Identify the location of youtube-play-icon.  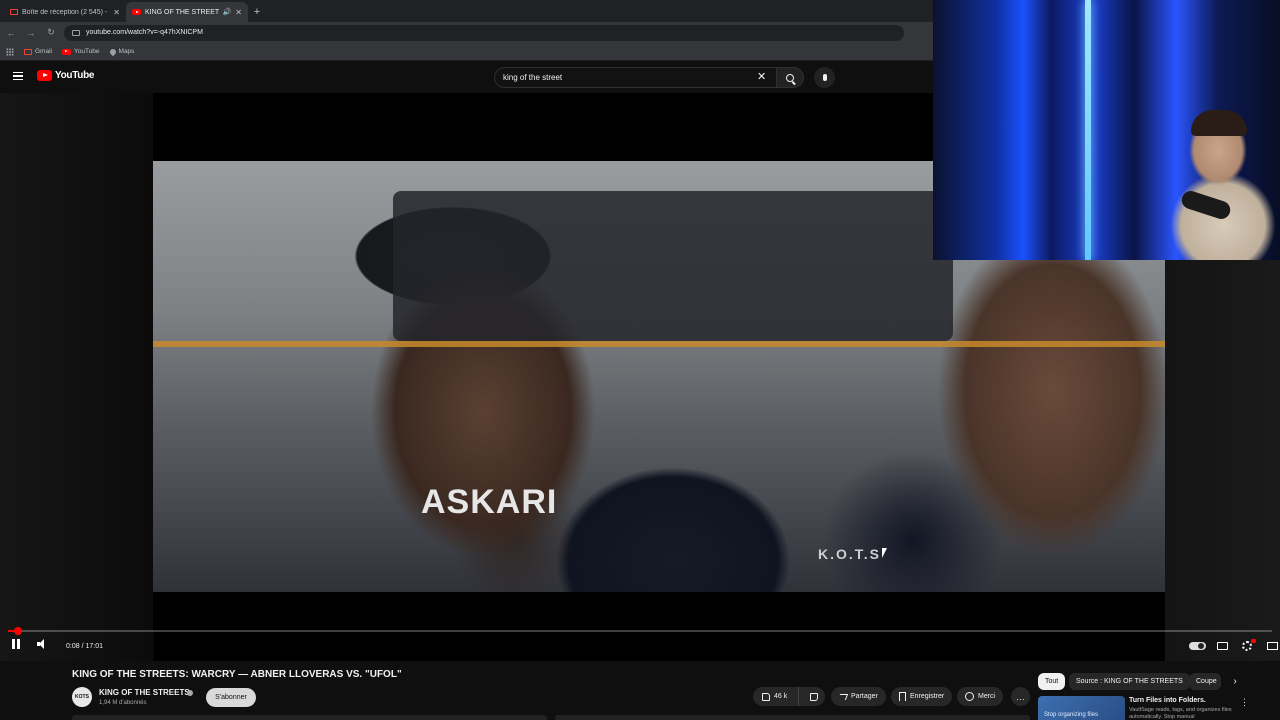
(44, 75).